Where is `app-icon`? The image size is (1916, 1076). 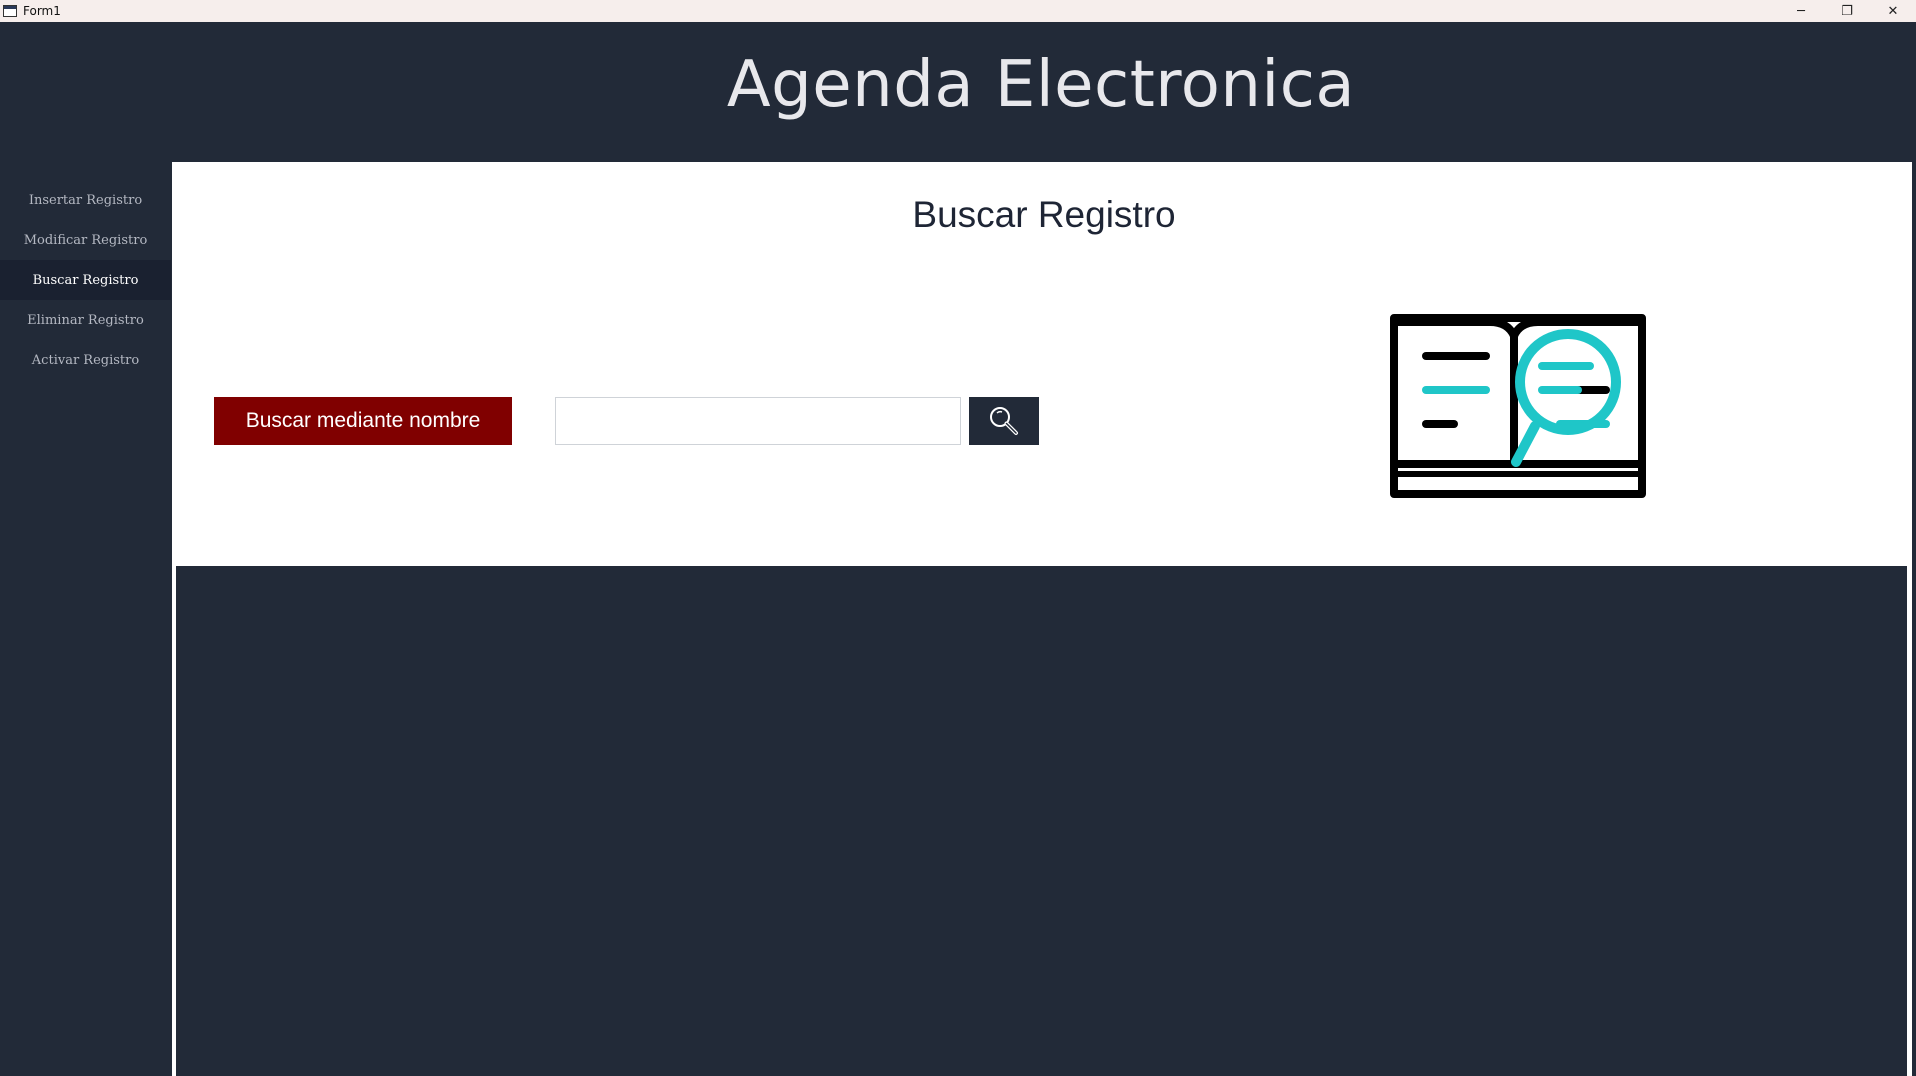
app-icon is located at coordinates (10, 11).